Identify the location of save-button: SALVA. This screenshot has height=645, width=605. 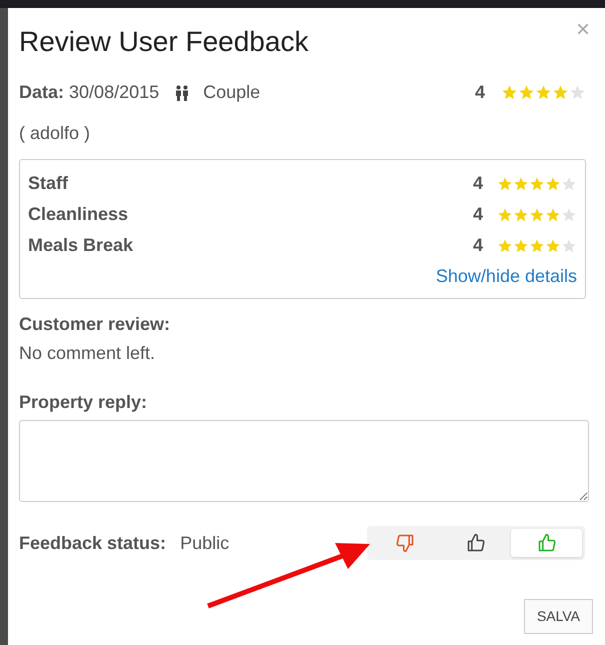
(558, 616).